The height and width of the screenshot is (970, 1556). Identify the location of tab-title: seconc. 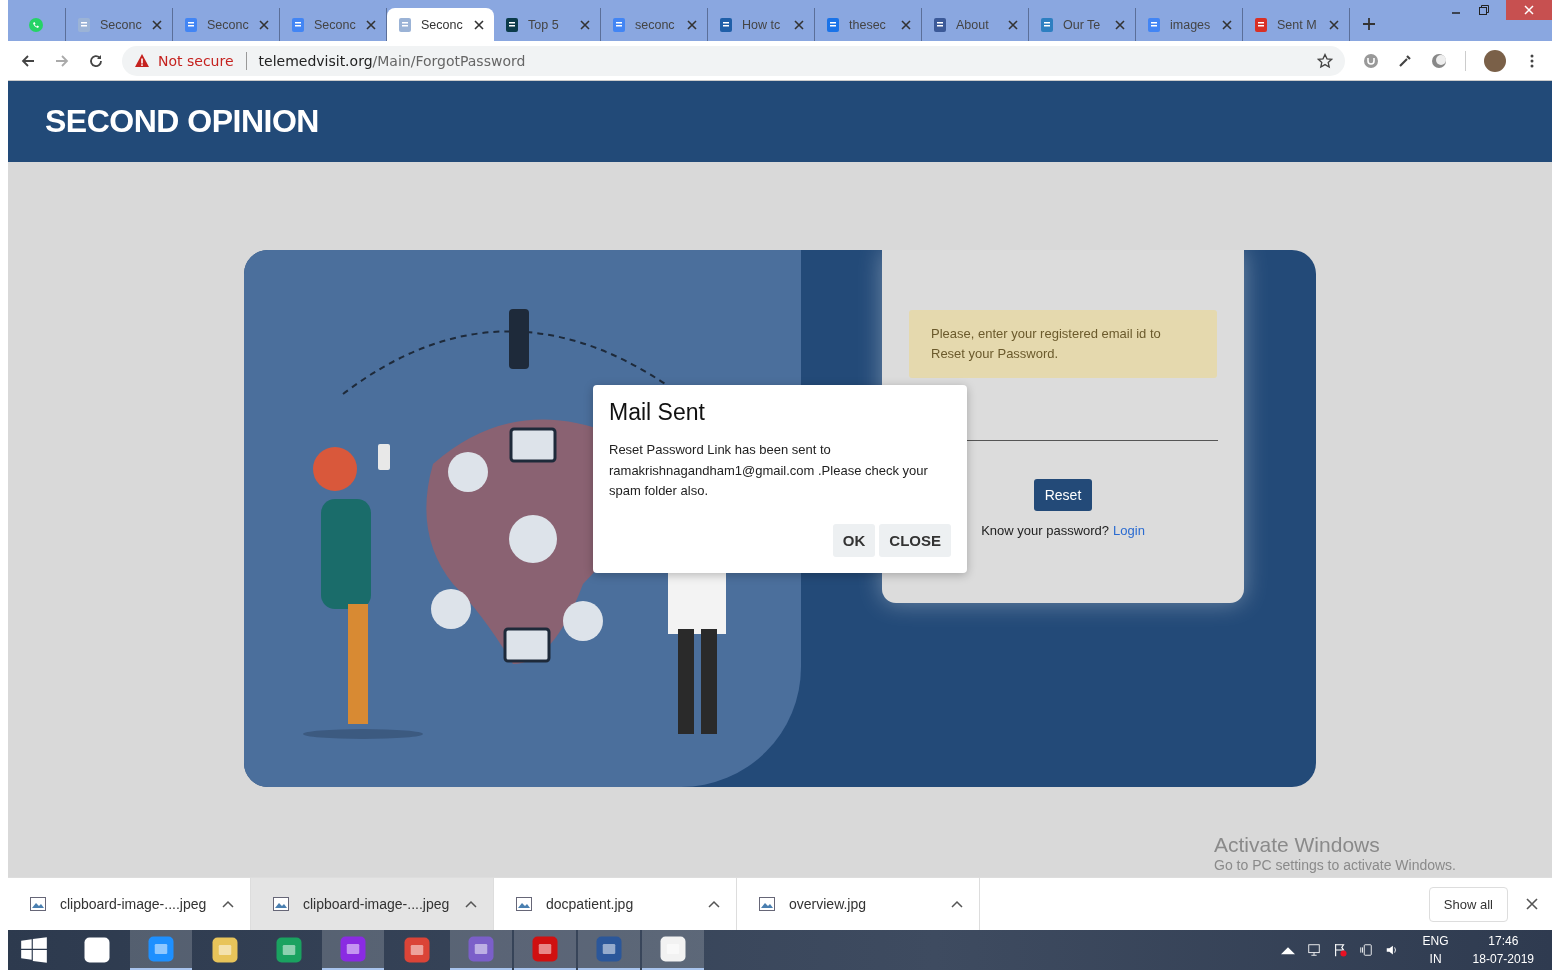
(655, 24).